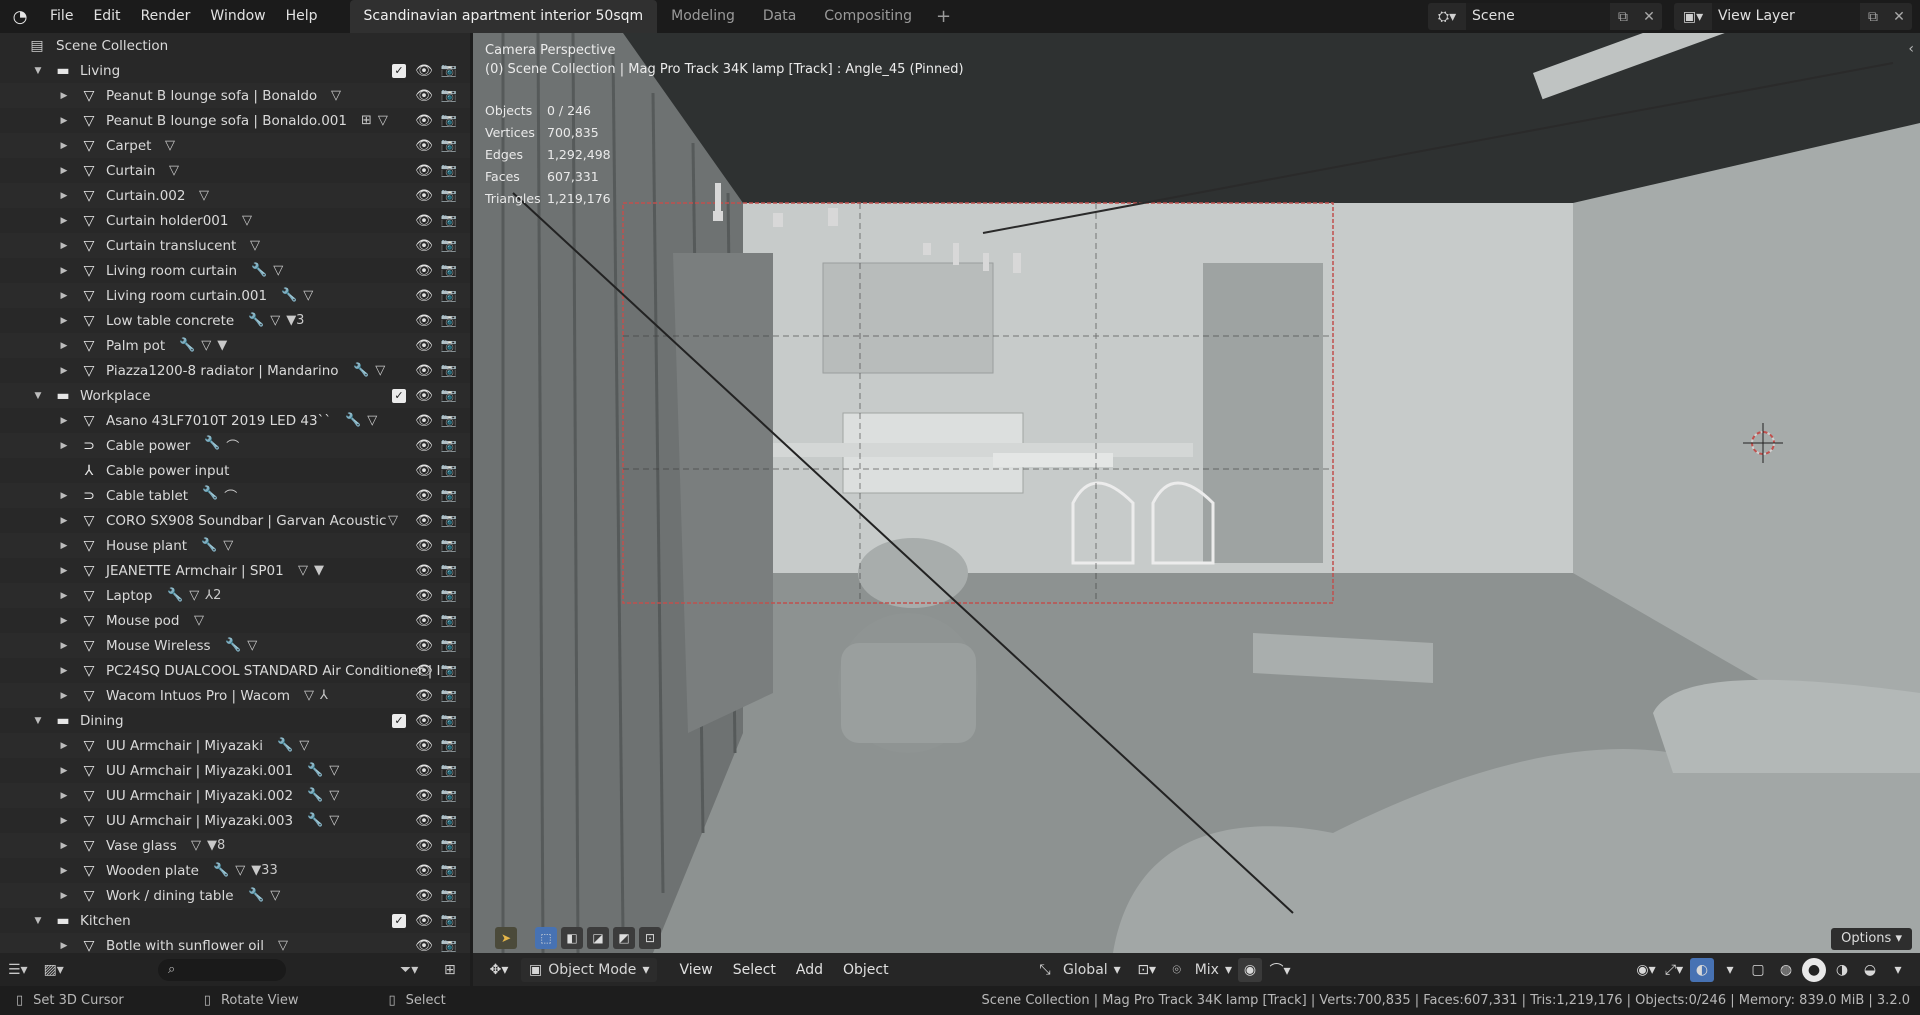 The height and width of the screenshot is (1015, 1920). What do you see at coordinates (1228, 970) in the screenshot?
I see `snap-chevron-icon: ▾` at bounding box center [1228, 970].